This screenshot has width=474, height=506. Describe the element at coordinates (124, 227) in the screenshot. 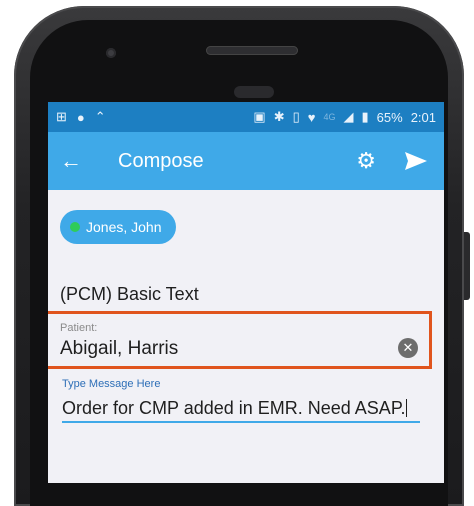

I see `recipient-name: Jones, John` at that location.